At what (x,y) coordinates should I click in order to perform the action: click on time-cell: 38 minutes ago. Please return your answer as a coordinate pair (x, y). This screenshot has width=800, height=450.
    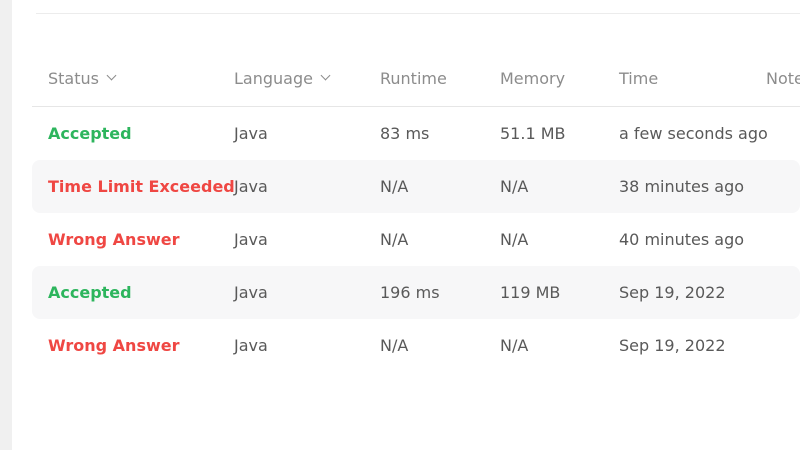
    Looking at the image, I should click on (682, 186).